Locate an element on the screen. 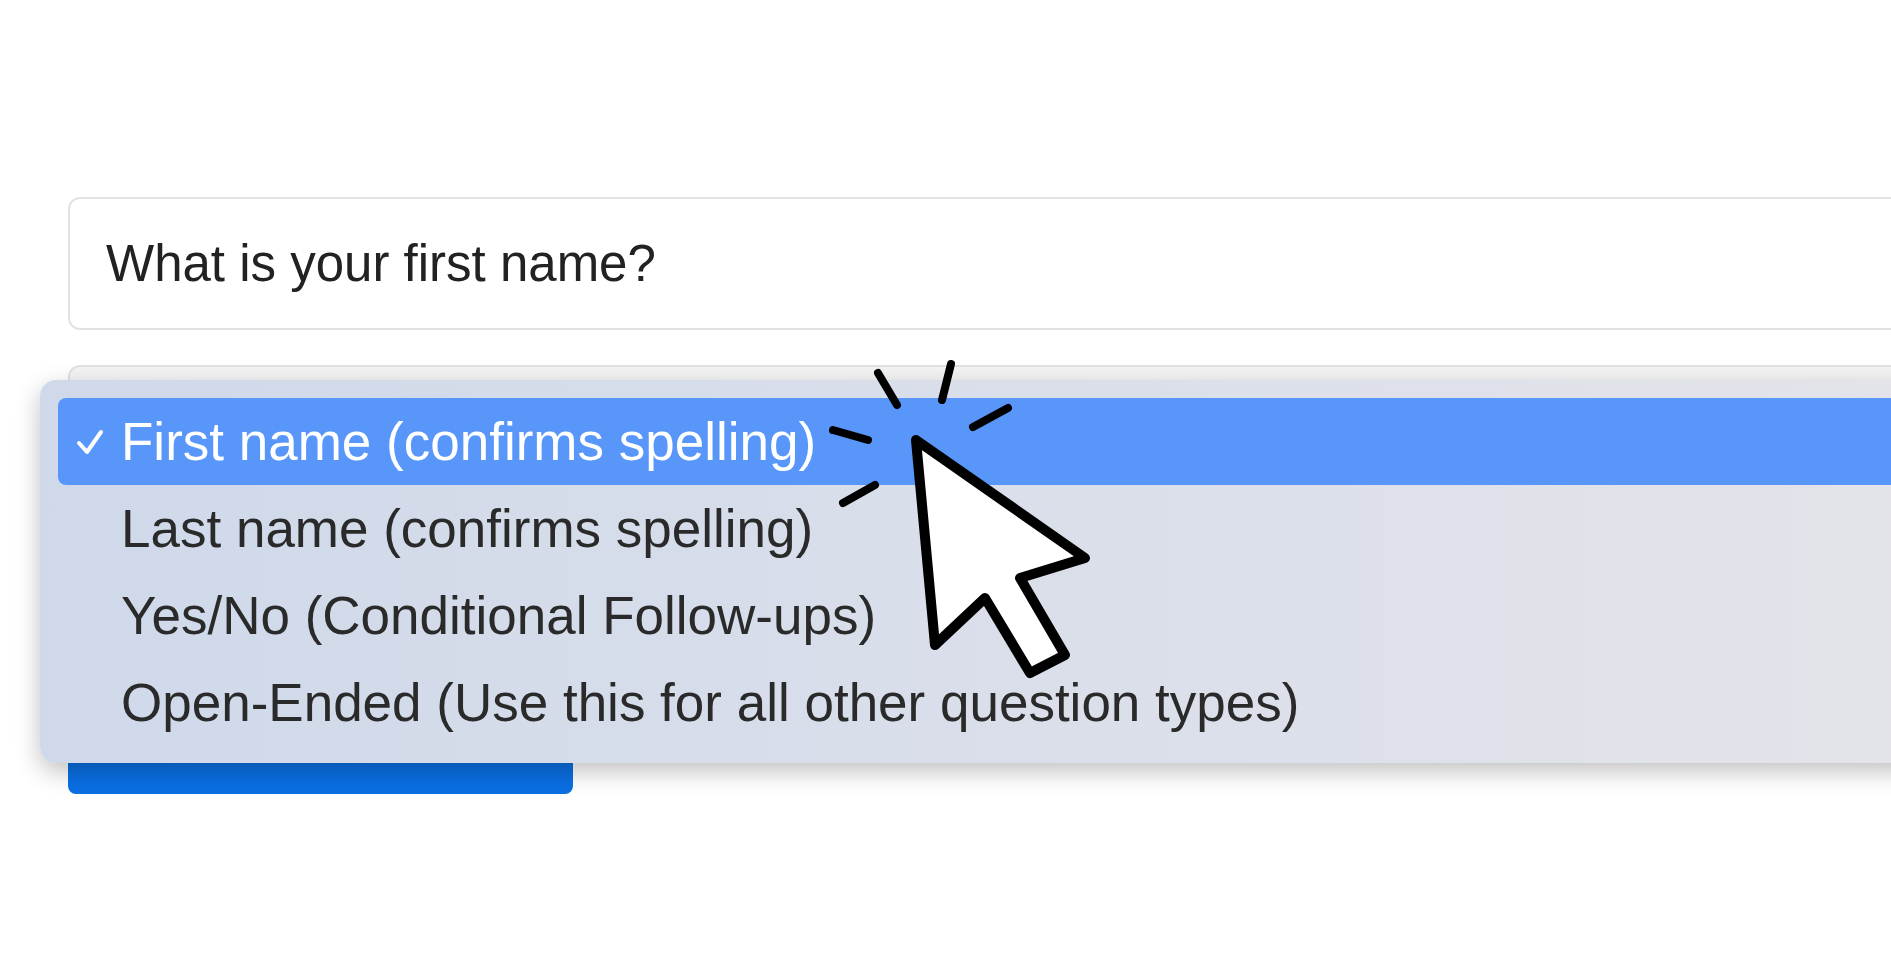 Image resolution: width=1891 pixels, height=969 pixels. dropdown-option: Open-Ended (Use this for all other question types) is located at coordinates (974, 702).